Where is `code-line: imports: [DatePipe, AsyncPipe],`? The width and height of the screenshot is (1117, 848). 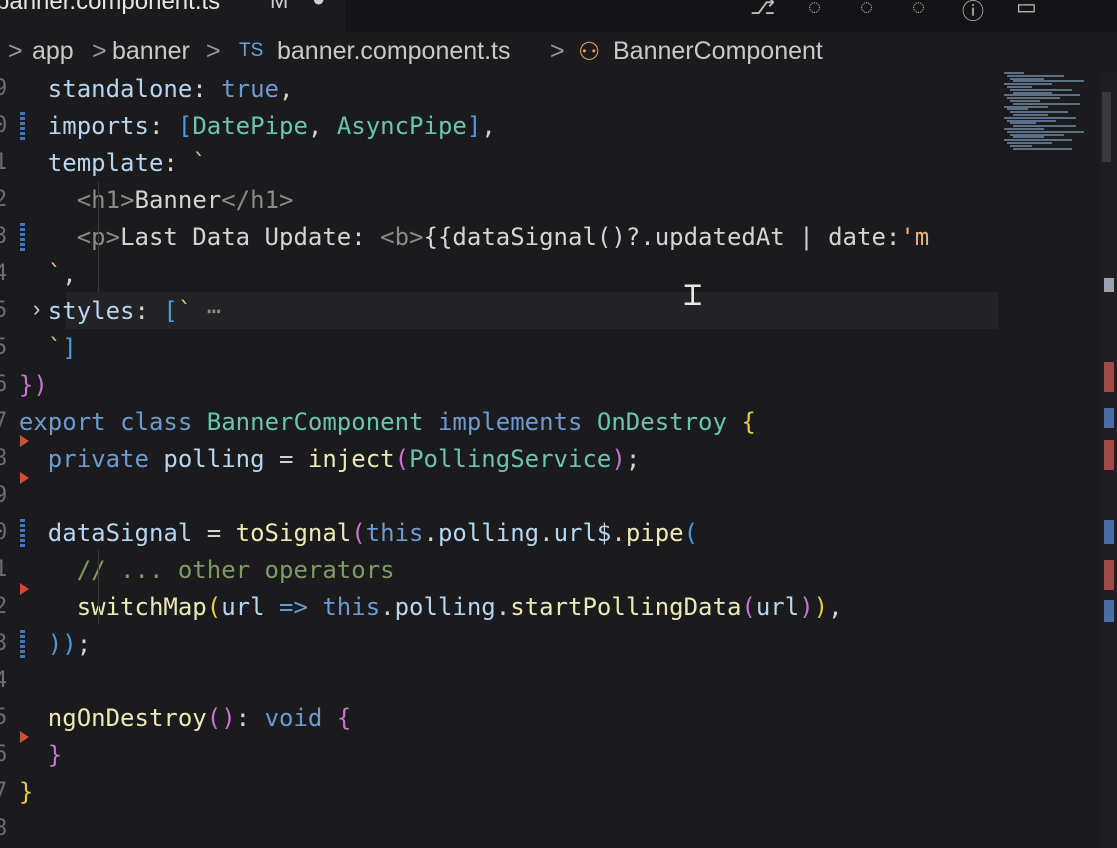
code-line: imports: [DatePipe, AsyncPipe], is located at coordinates (248, 126).